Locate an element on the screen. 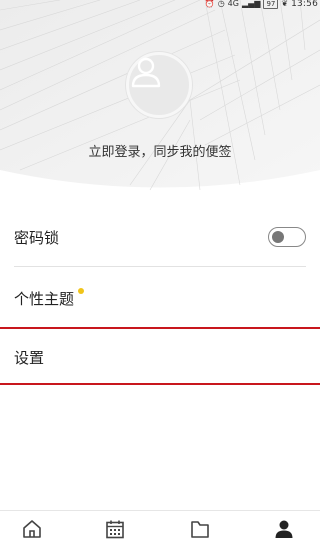 This screenshot has width=320, height=547. home-icon is located at coordinates (32, 529).